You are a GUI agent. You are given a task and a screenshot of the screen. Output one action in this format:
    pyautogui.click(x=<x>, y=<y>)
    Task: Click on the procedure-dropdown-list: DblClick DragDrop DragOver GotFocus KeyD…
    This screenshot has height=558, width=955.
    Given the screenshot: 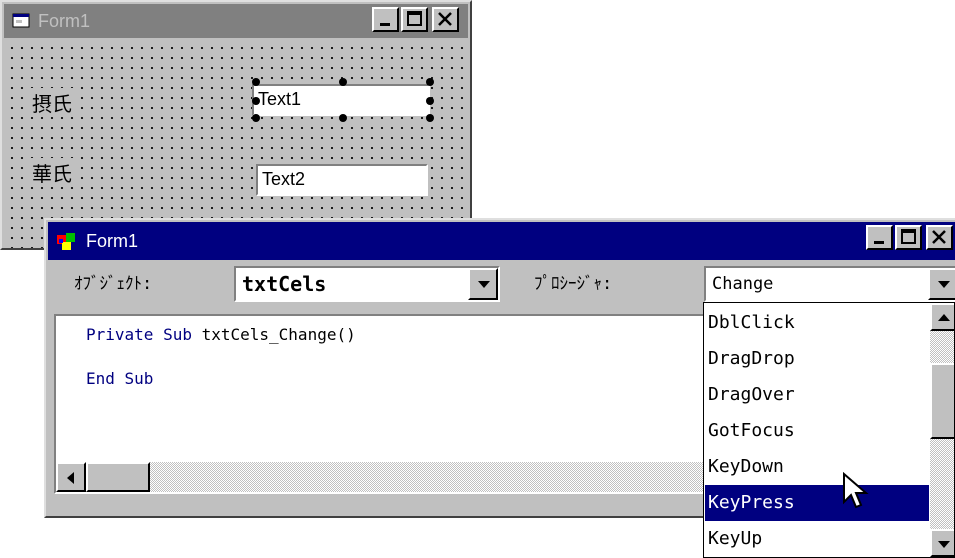 What is the action you would take?
    pyautogui.click(x=829, y=430)
    